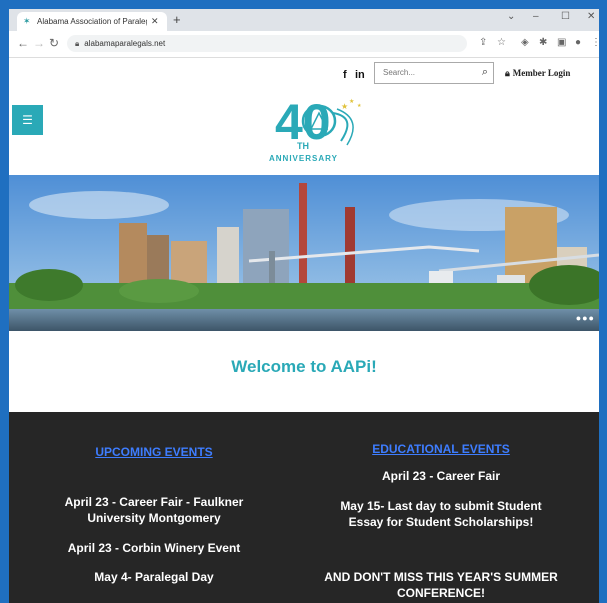 The height and width of the screenshot is (603, 607). Describe the element at coordinates (591, 16) in the screenshot. I see `close-window-button: ✕` at that location.